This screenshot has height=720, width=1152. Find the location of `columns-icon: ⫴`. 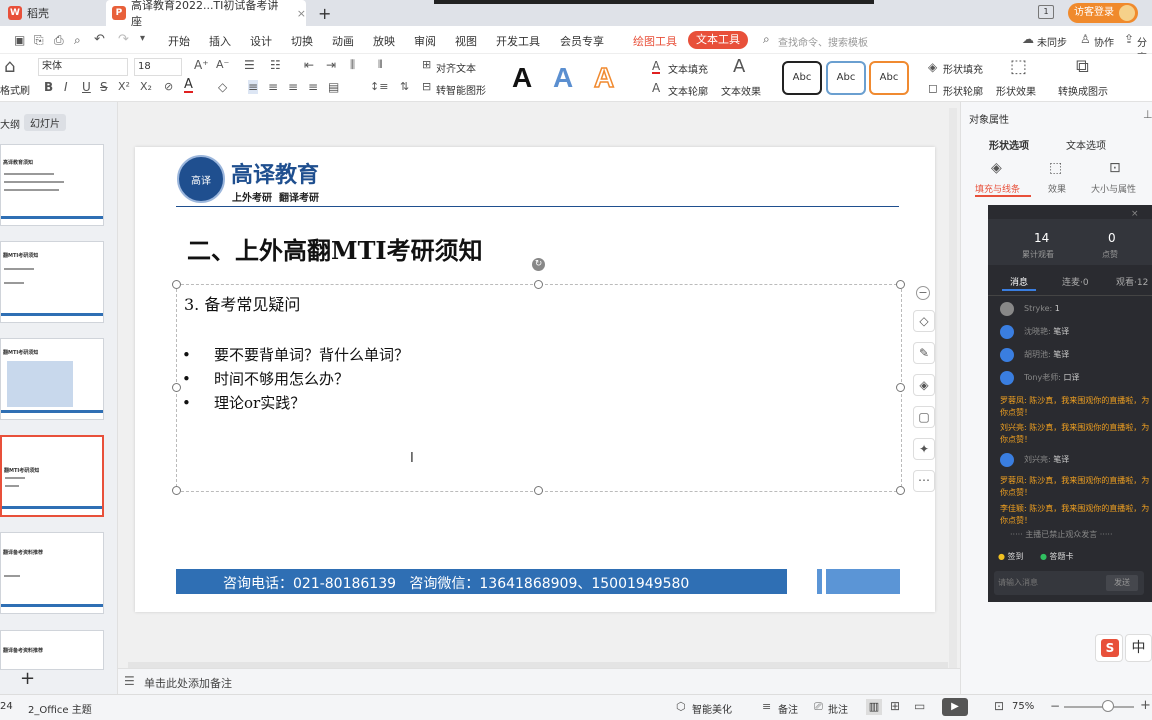

columns-icon: ⫴ is located at coordinates (380, 65).